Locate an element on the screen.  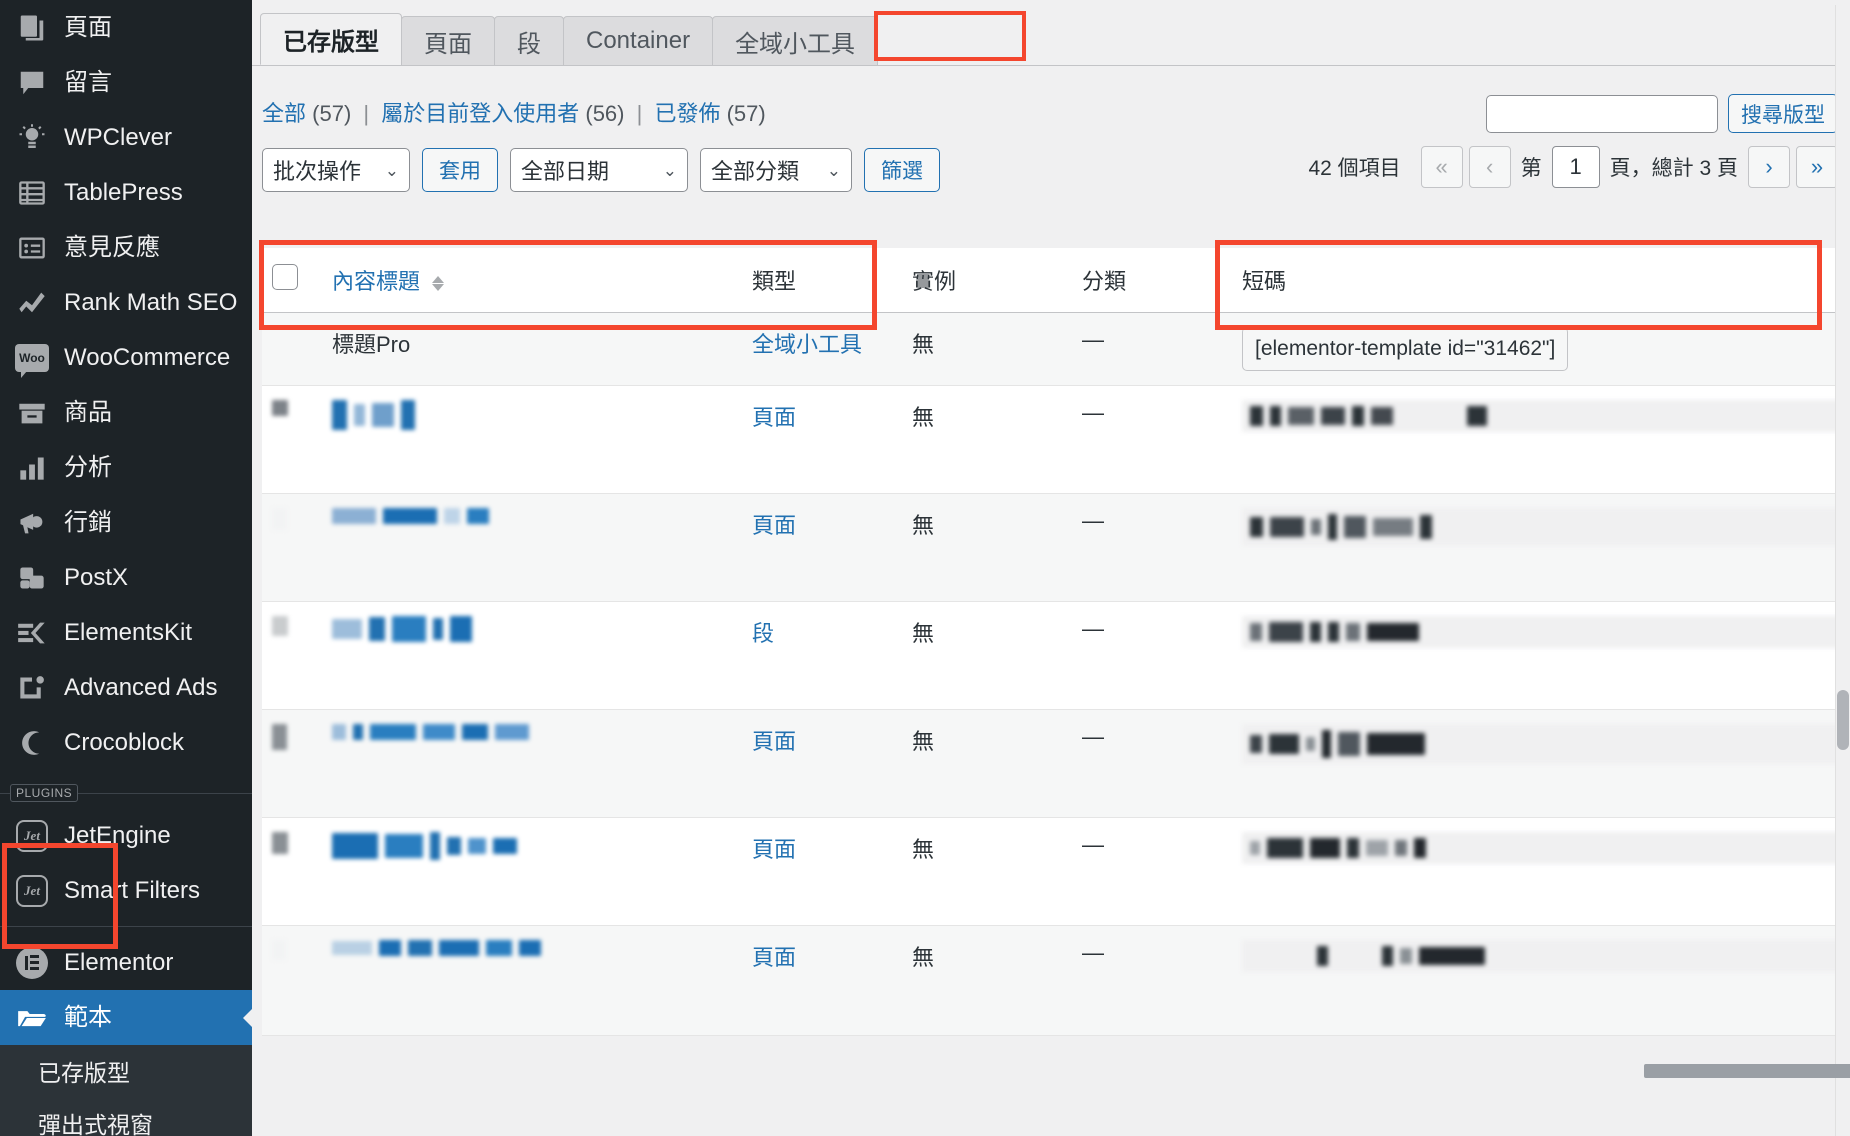
sidebar-subitem-saved-templates: 已存版型 is located at coordinates (126, 1071).